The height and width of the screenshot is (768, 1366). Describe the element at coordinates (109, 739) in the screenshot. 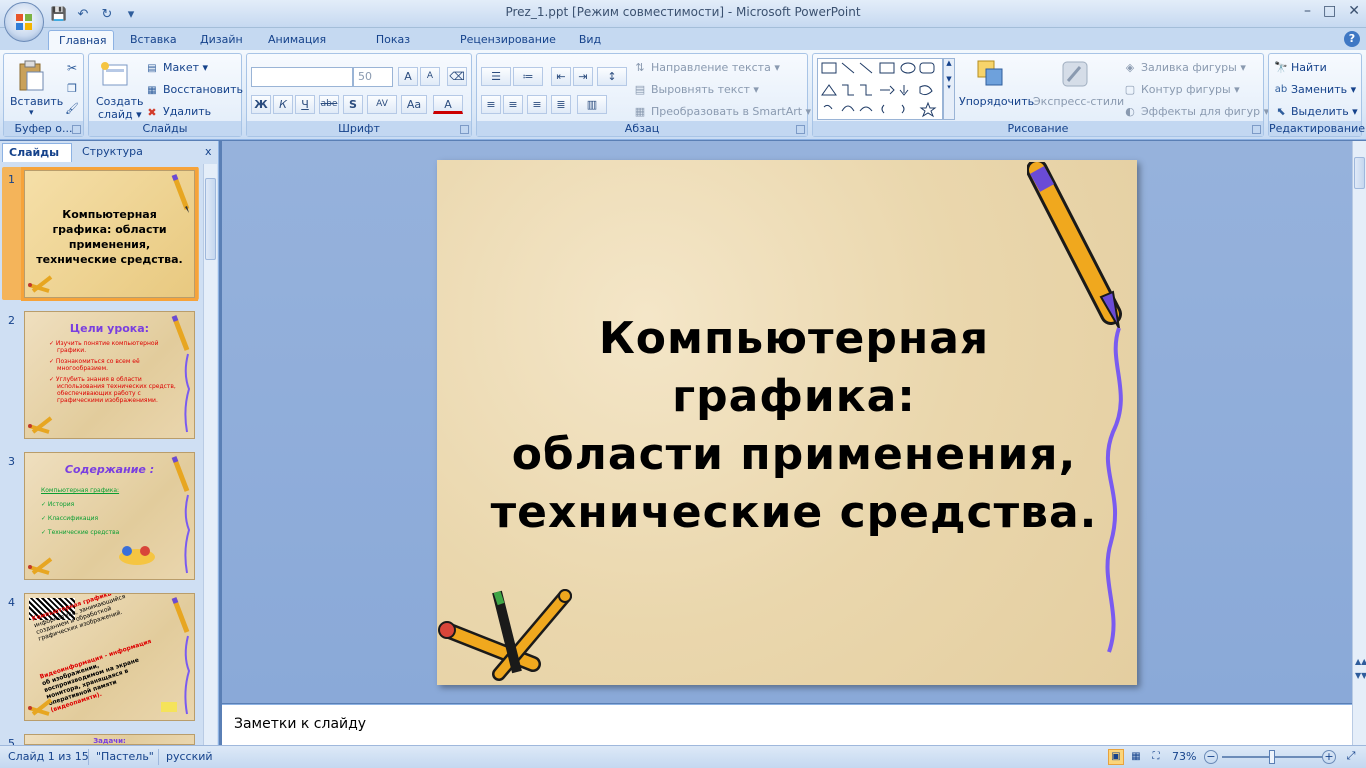

I see `slide-thumb-5: Задачи:` at that location.